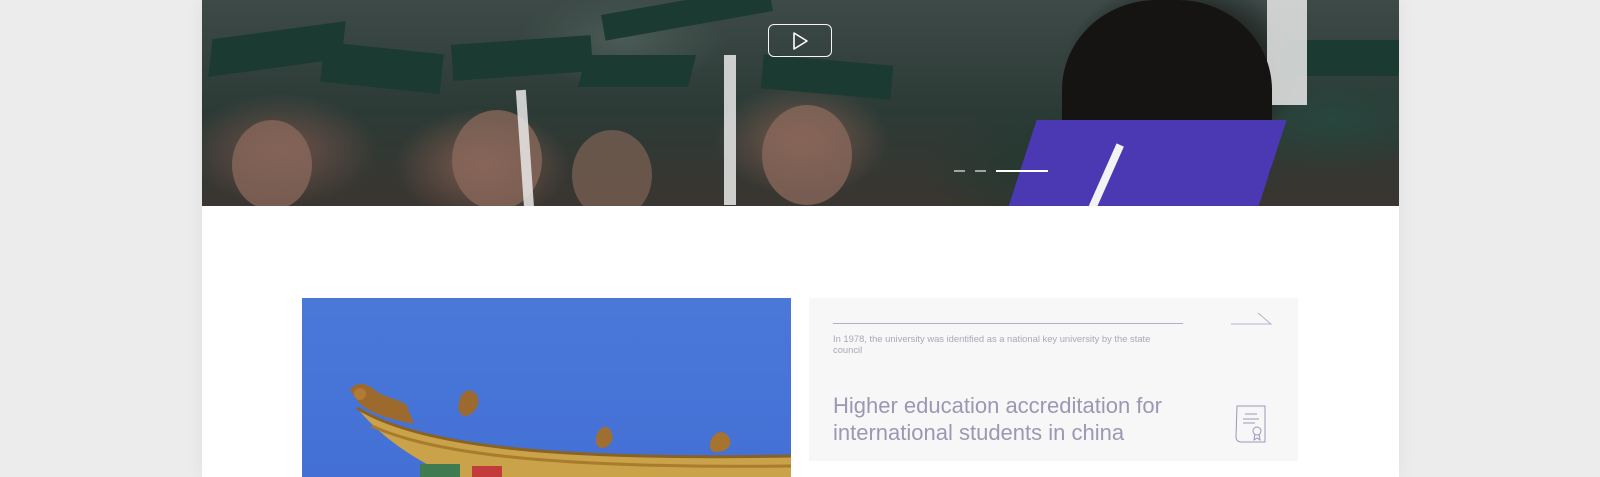  Describe the element at coordinates (1008, 323) in the screenshot. I see `card-divider` at that location.